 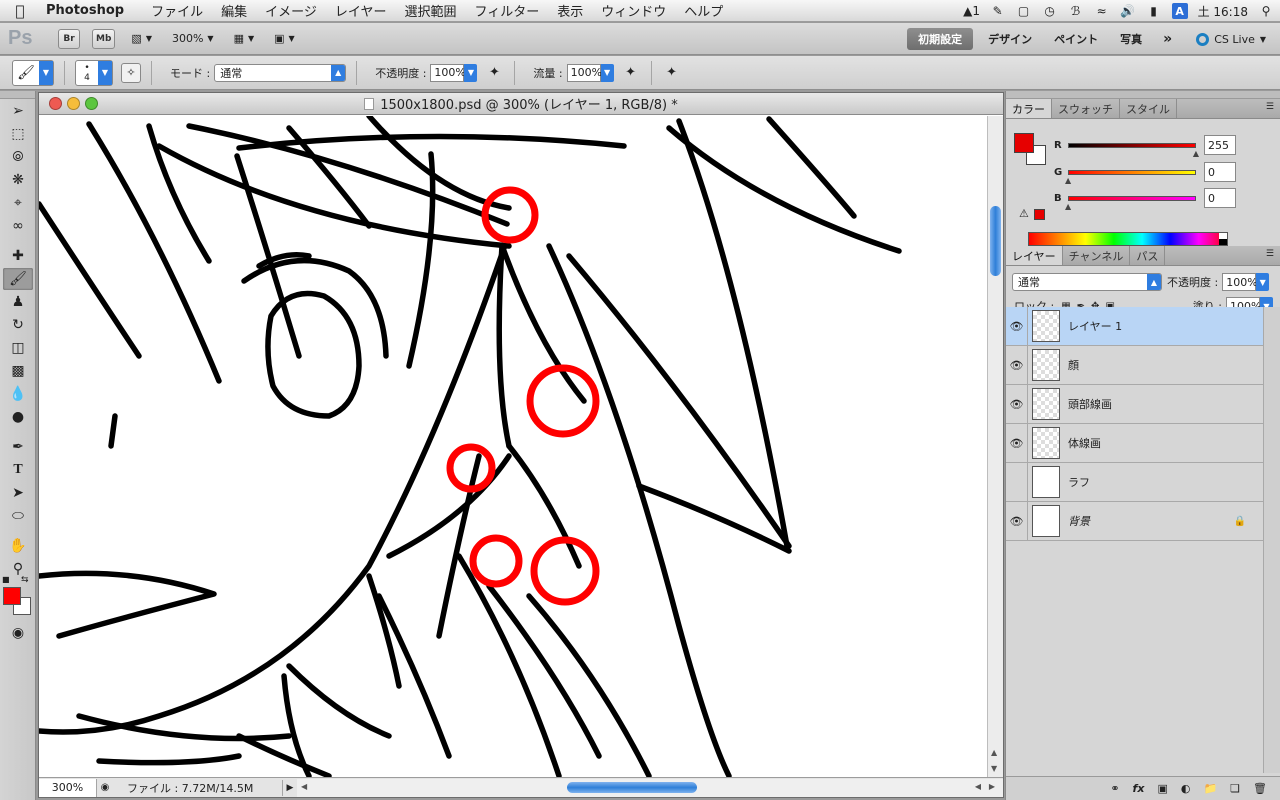 I want to click on gradient-tool-icon: ▩, so click(x=18, y=371).